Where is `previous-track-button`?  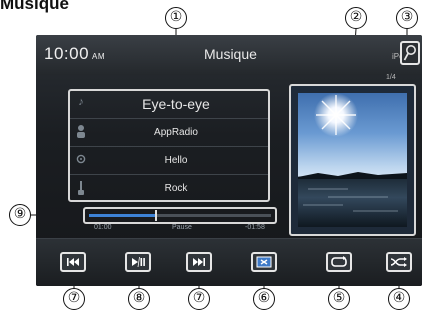 previous-track-button is located at coordinates (73, 262).